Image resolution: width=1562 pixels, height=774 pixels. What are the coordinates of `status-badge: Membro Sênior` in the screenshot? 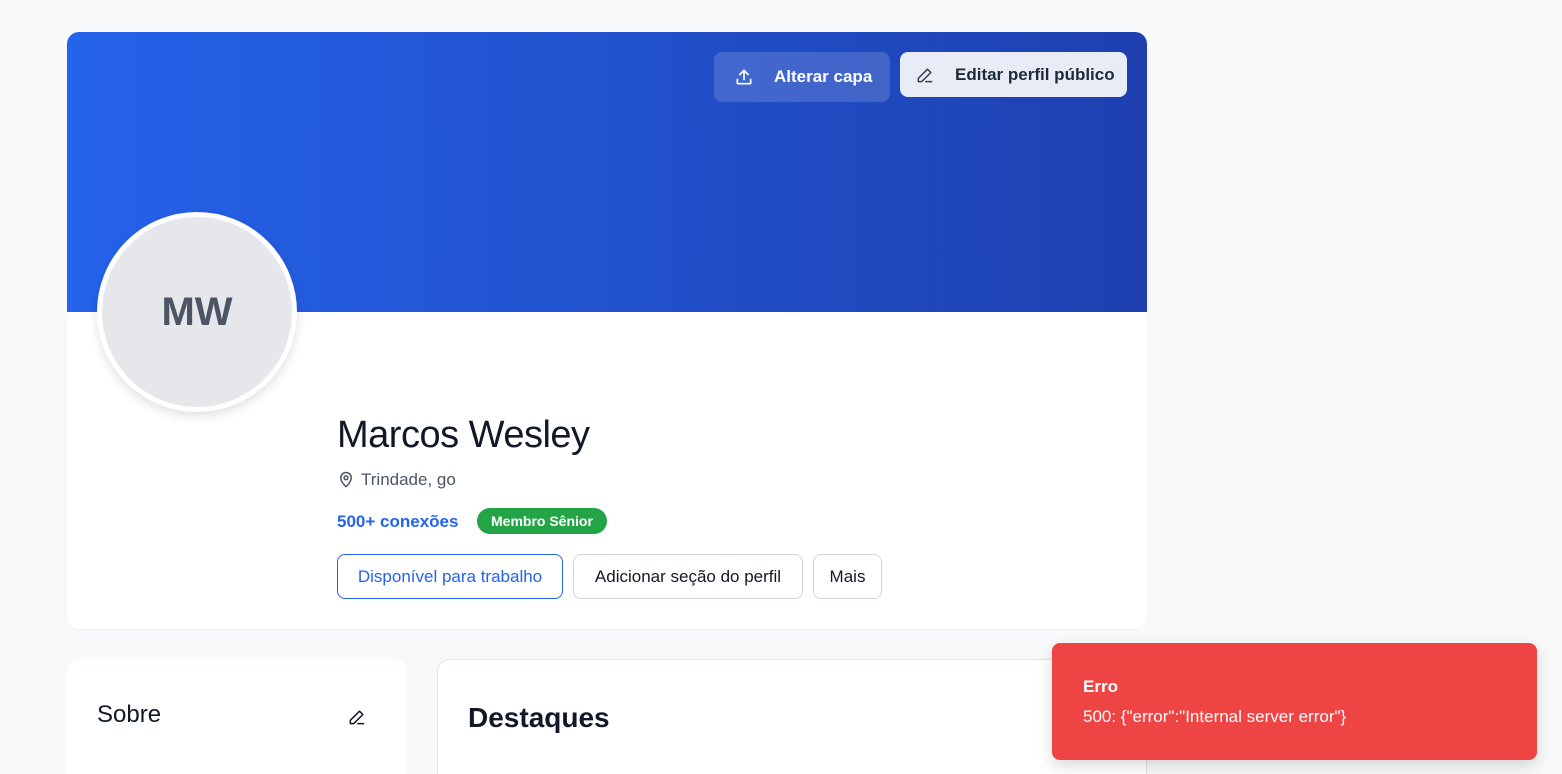 It's located at (542, 521).